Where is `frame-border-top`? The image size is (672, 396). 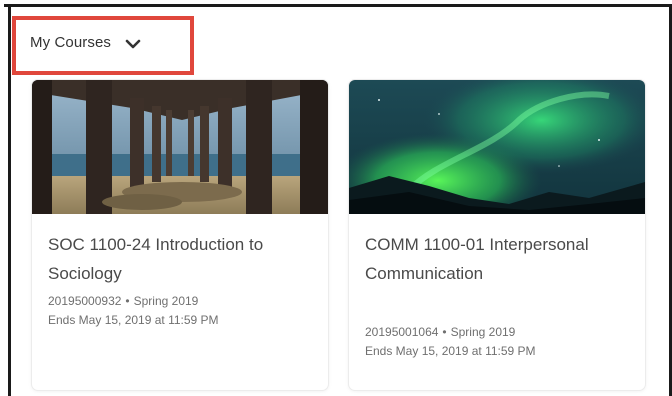 frame-border-top is located at coordinates (338, 5).